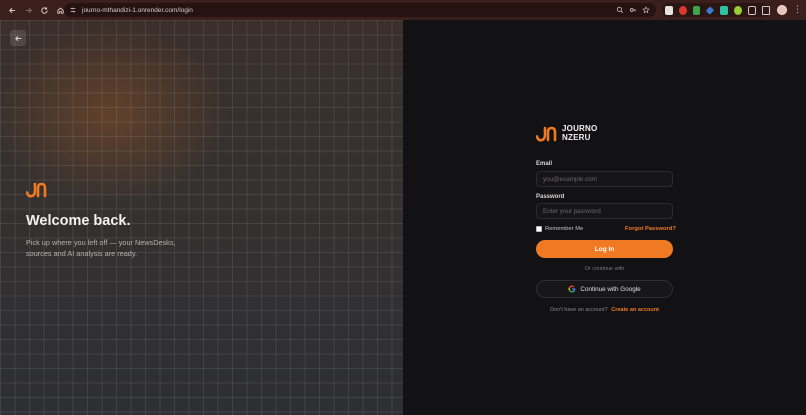 This screenshot has width=806, height=415. I want to click on google-icon, so click(572, 289).